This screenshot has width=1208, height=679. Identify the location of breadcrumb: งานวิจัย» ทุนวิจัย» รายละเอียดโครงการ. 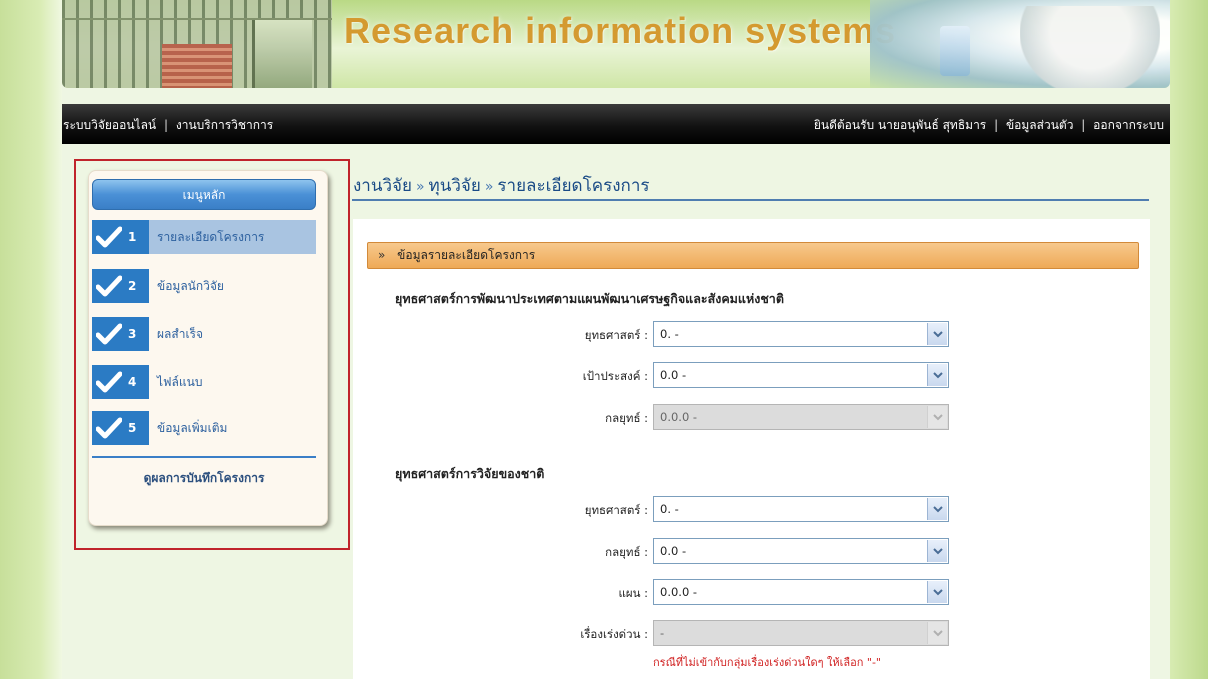
(501, 185).